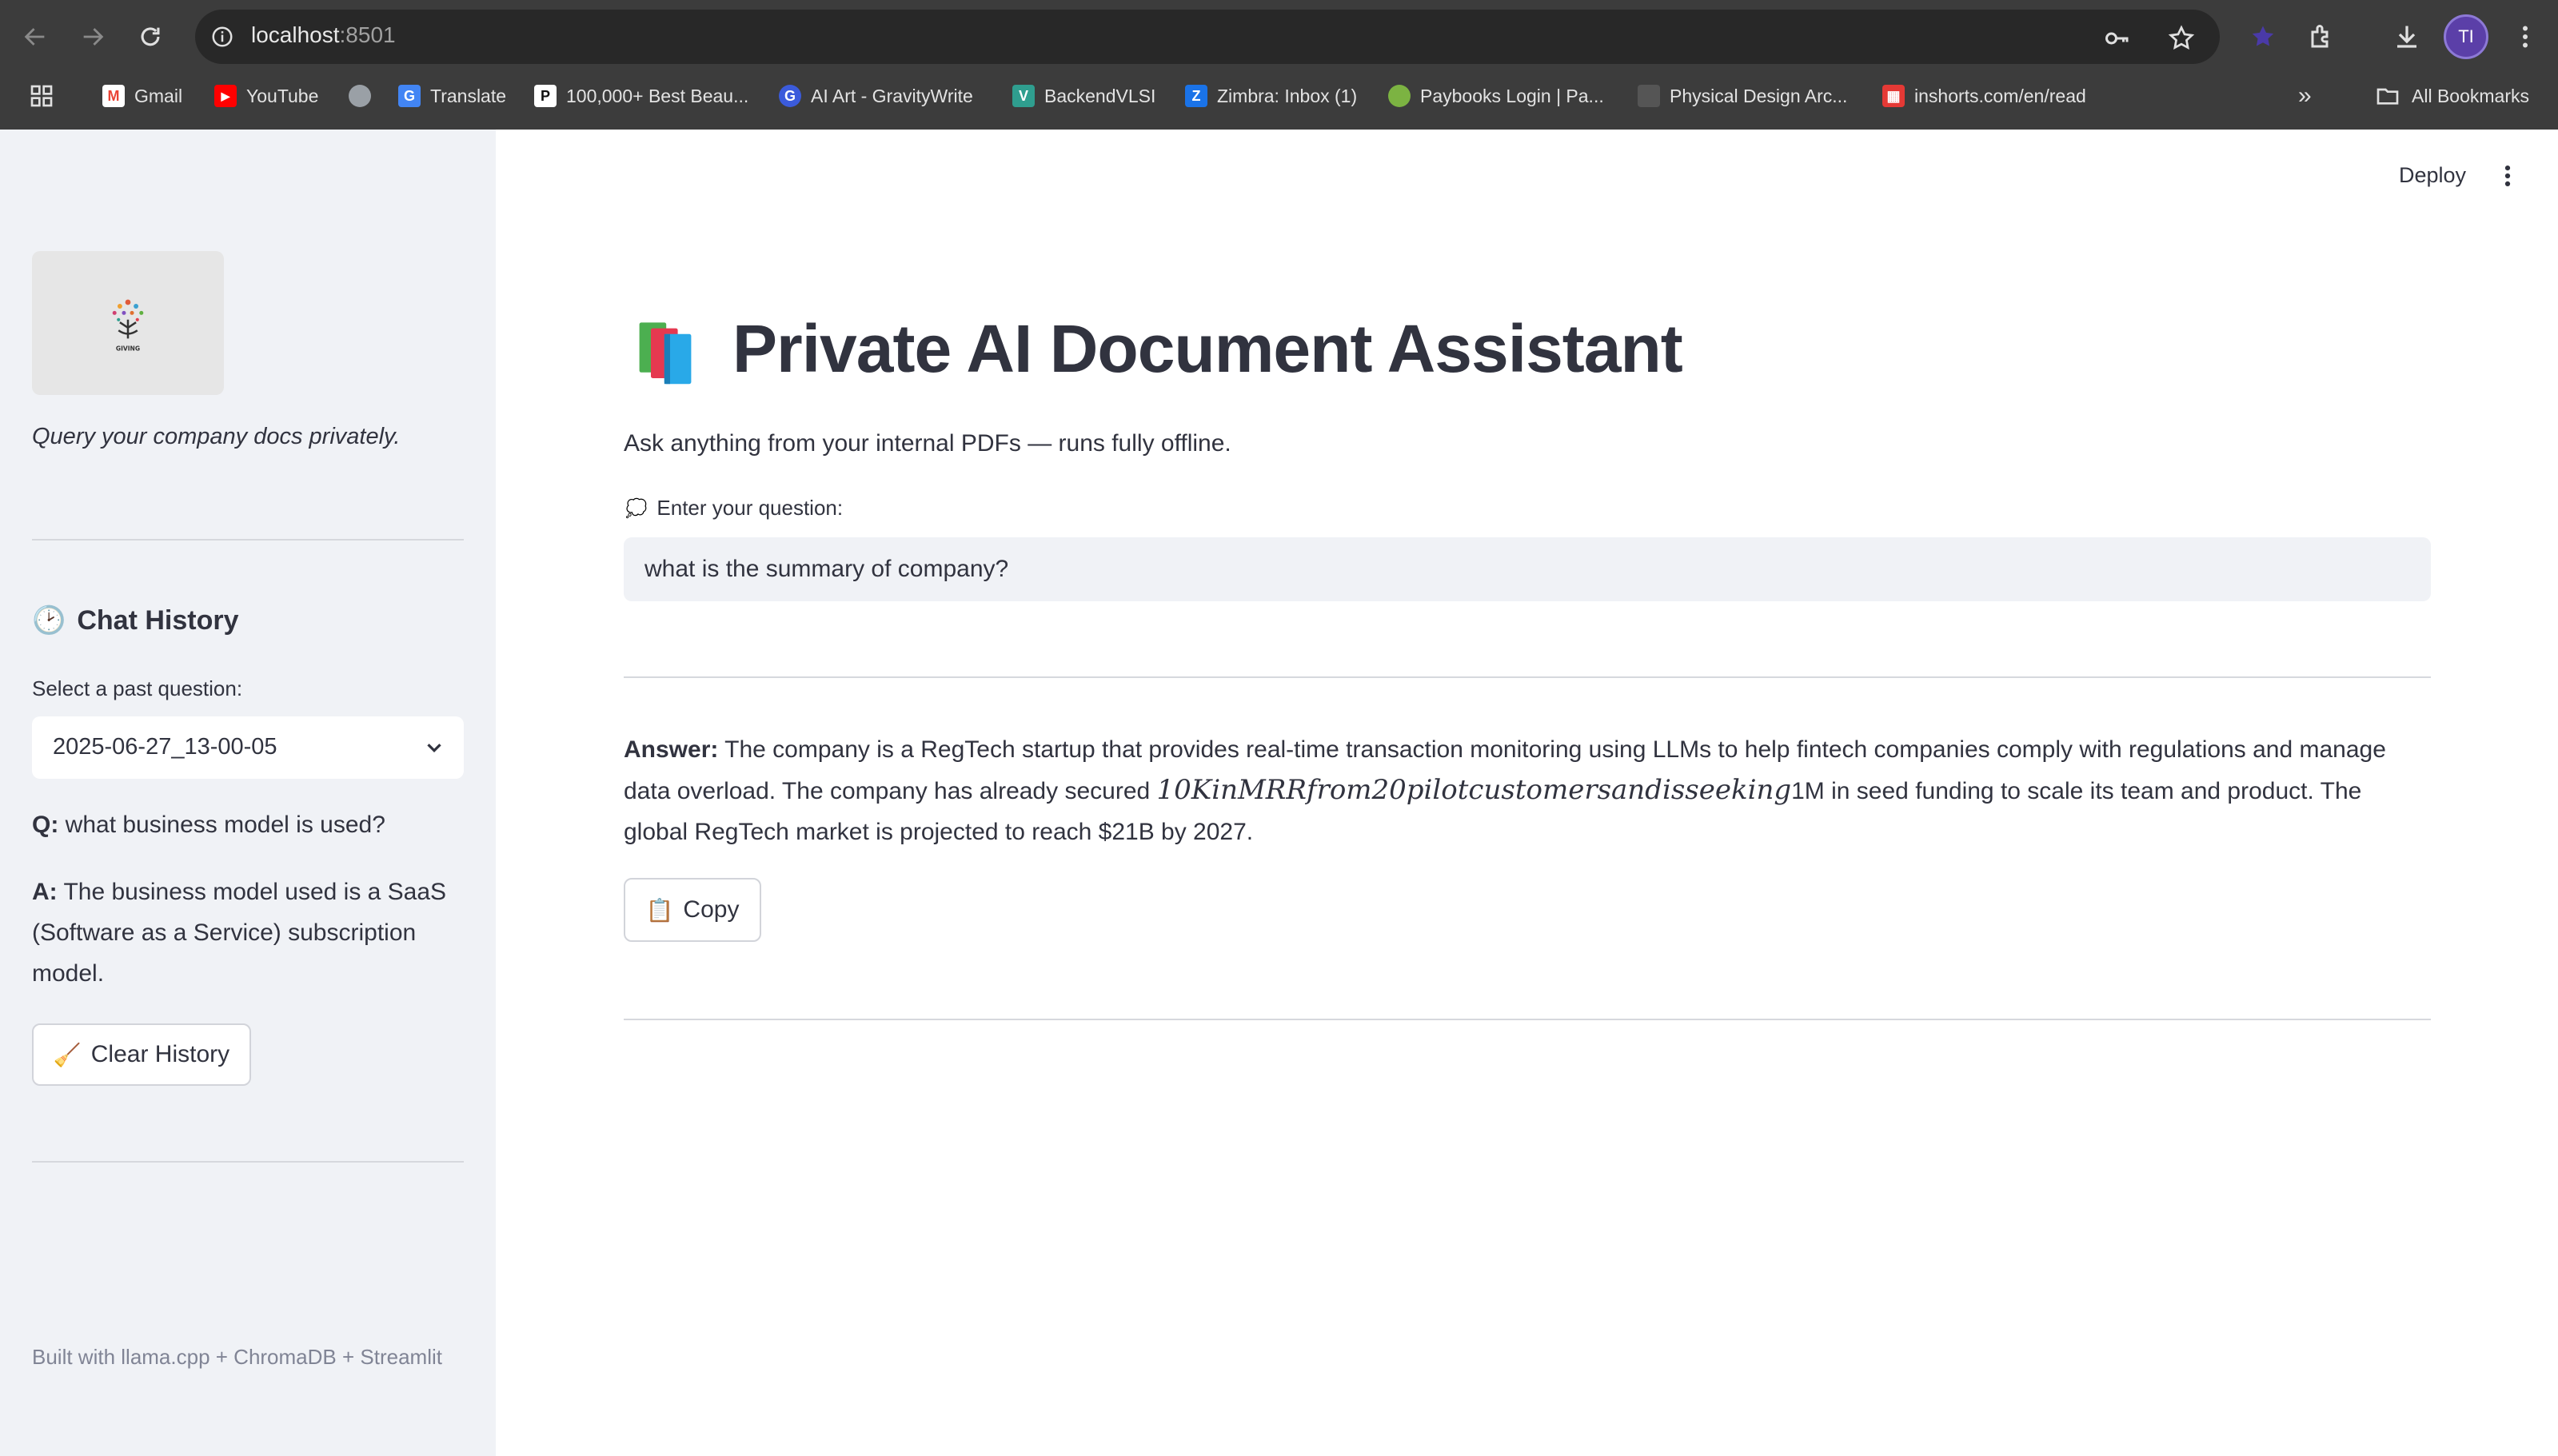 Image resolution: width=2558 pixels, height=1456 pixels. What do you see at coordinates (113, 96) in the screenshot?
I see `gmail-icon: M` at bounding box center [113, 96].